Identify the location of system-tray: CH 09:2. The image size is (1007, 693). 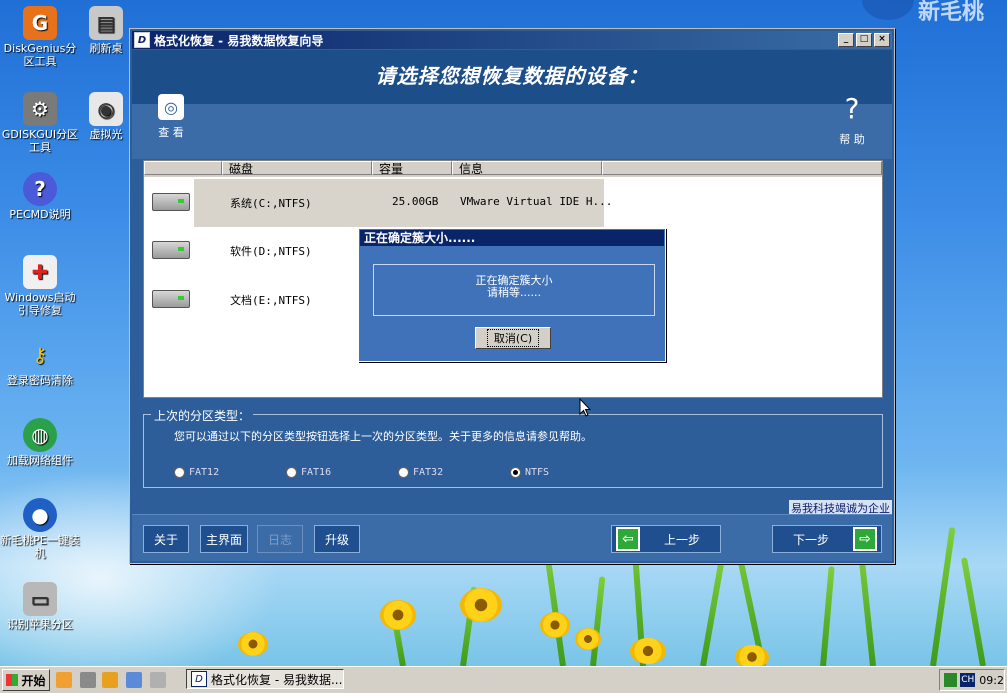
(972, 680).